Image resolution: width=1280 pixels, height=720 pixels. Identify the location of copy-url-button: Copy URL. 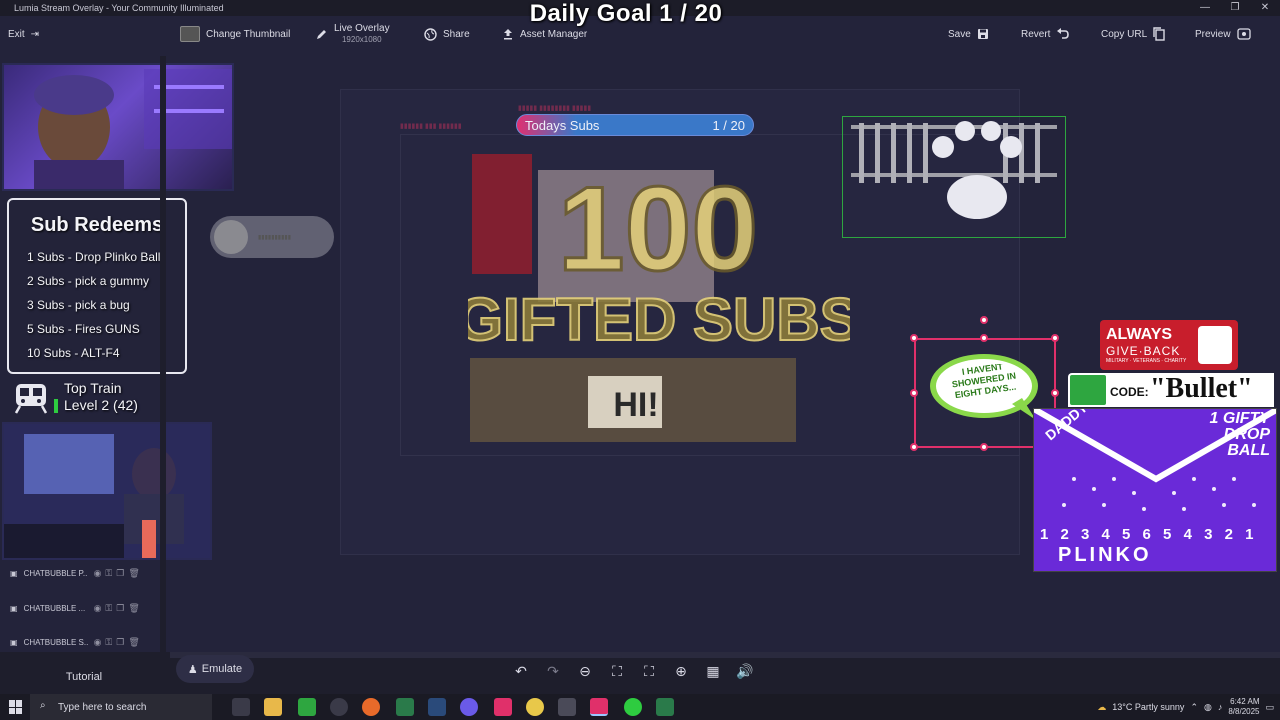
(1133, 34).